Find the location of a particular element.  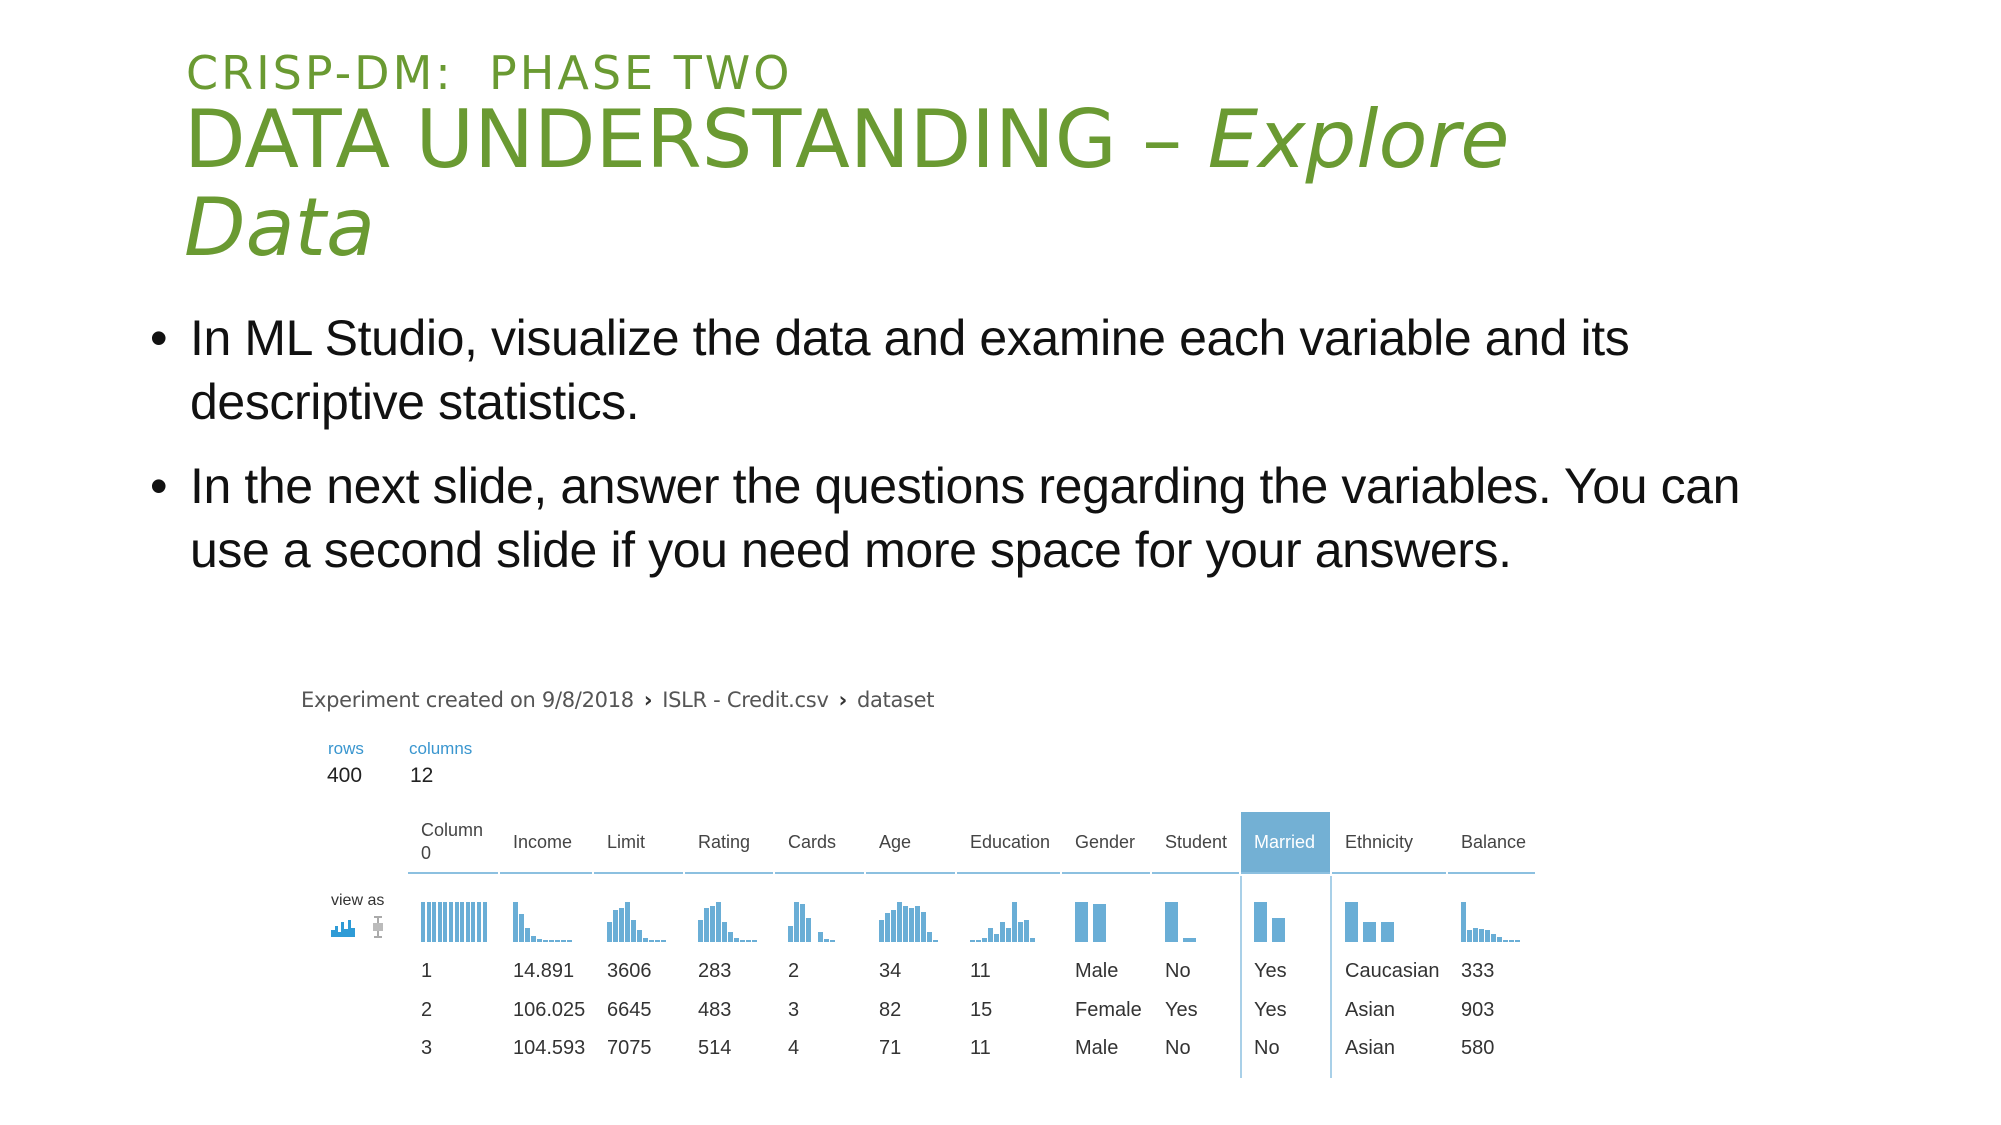

column-header-label: Balance is located at coordinates (1494, 841).